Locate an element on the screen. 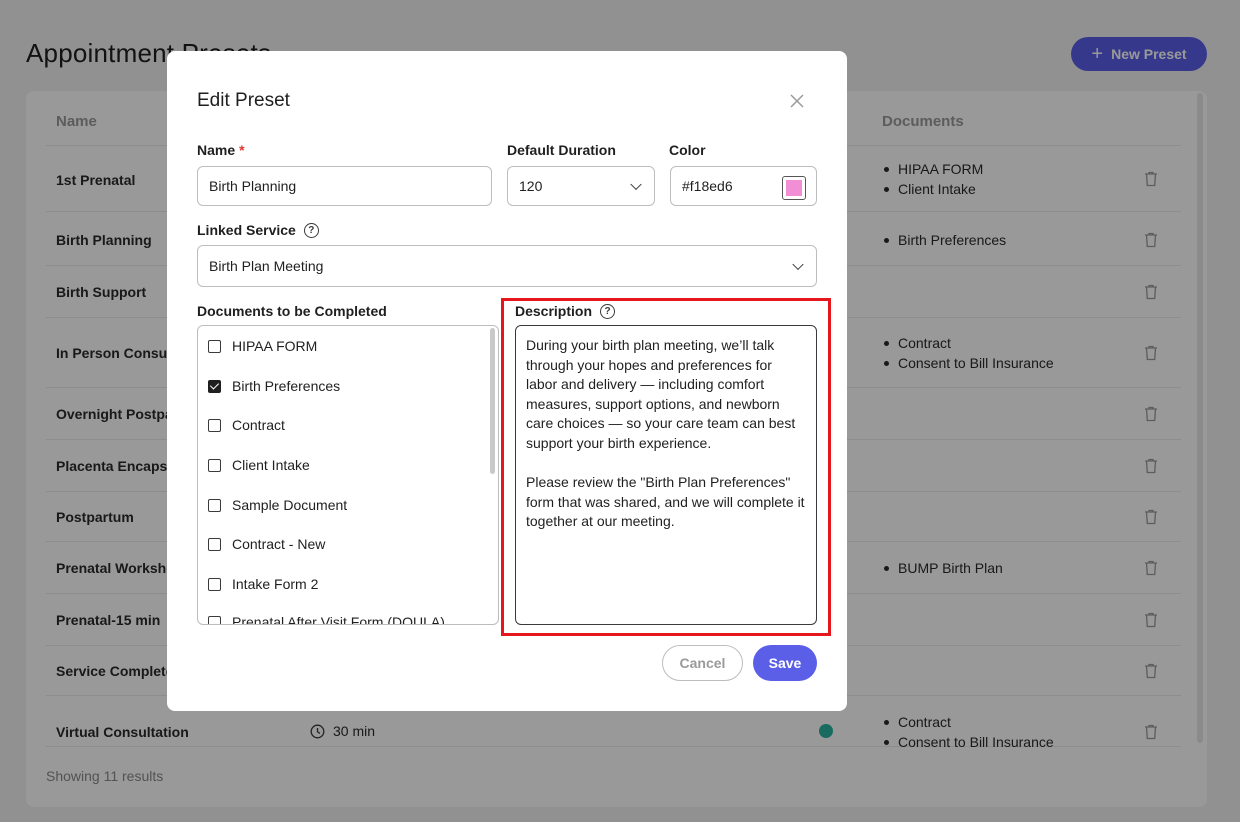  name-label: Name * is located at coordinates (221, 150).